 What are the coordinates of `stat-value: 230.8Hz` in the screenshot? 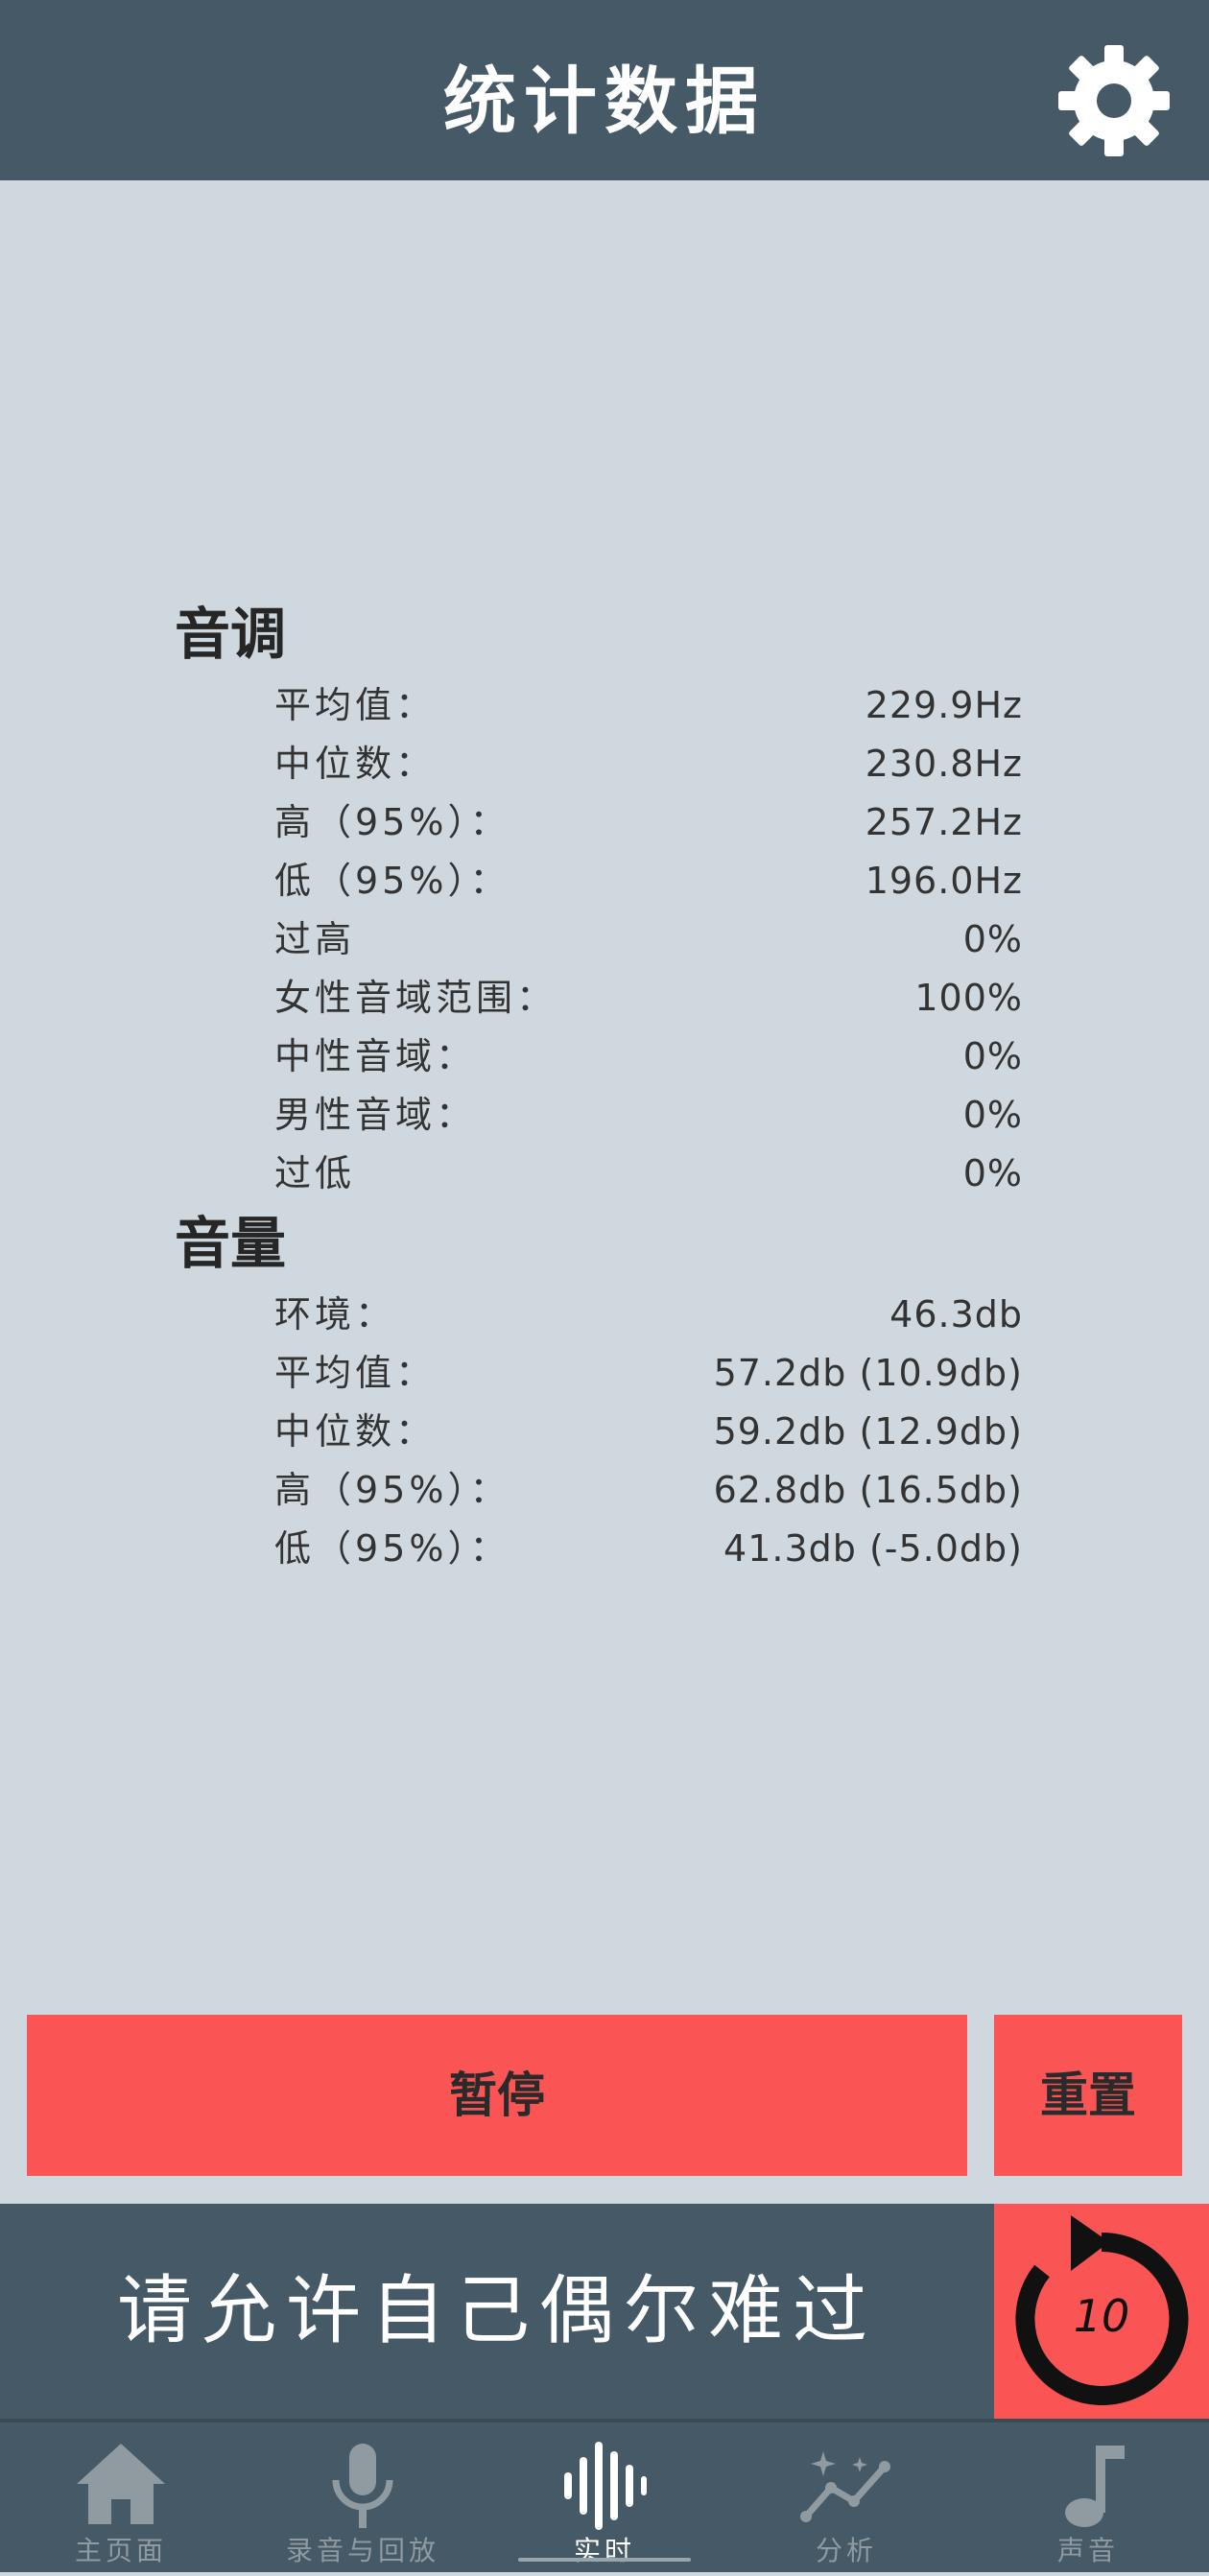 It's located at (944, 764).